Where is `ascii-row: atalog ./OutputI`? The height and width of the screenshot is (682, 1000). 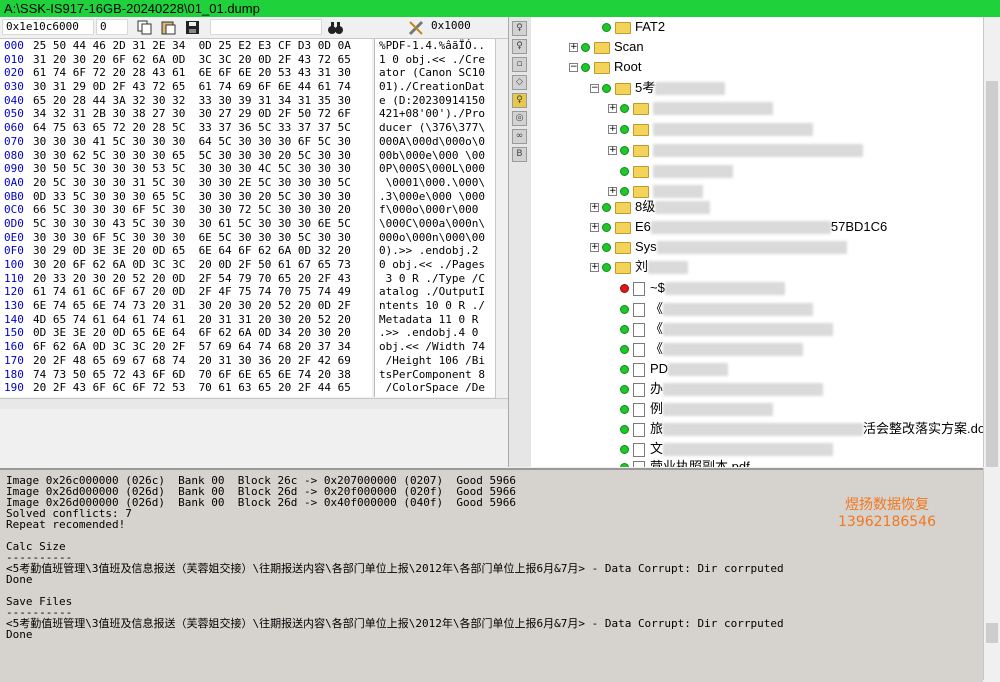 ascii-row: atalog ./OutputI is located at coordinates (435, 292).